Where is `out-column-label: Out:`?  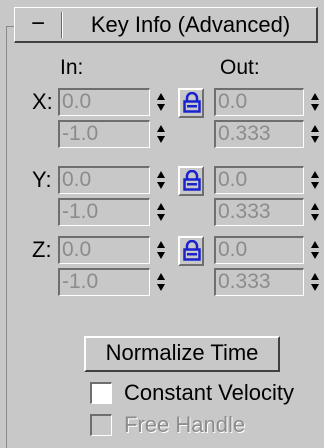
out-column-label: Out: is located at coordinates (240, 67).